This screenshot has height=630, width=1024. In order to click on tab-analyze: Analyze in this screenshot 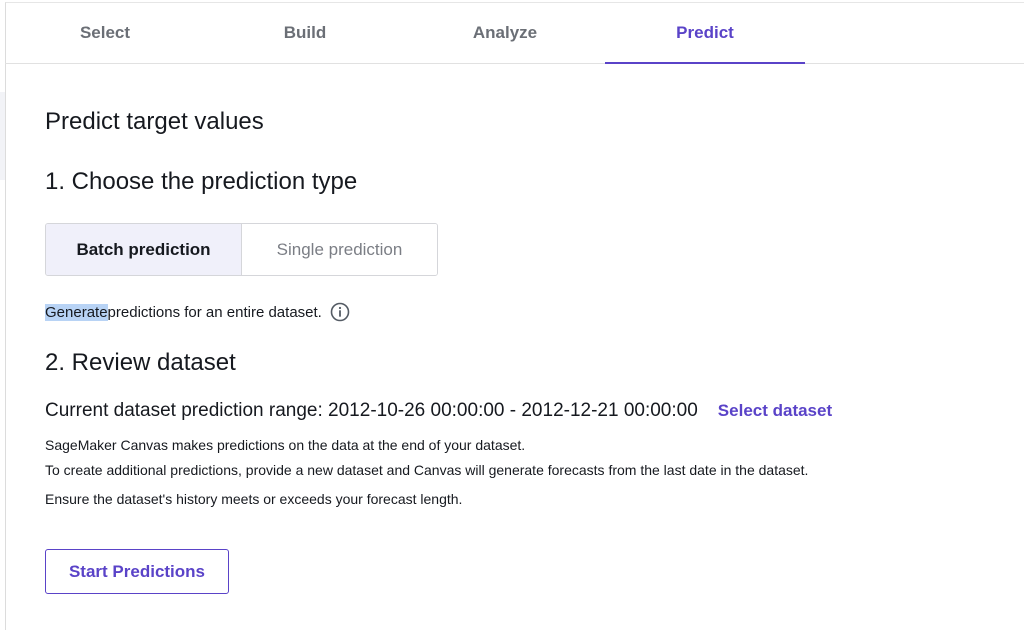, I will do `click(505, 32)`.